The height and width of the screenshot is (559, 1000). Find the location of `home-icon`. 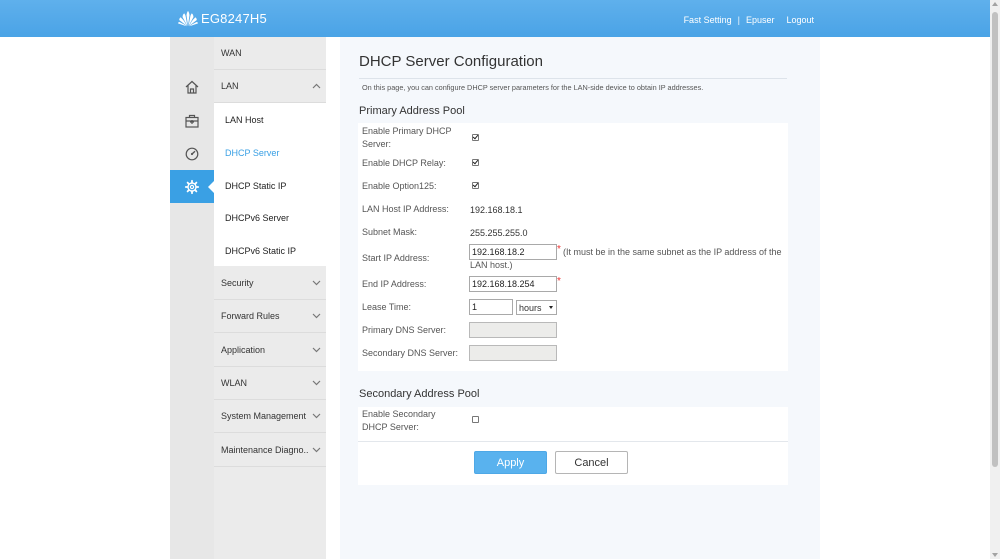

home-icon is located at coordinates (192, 87).